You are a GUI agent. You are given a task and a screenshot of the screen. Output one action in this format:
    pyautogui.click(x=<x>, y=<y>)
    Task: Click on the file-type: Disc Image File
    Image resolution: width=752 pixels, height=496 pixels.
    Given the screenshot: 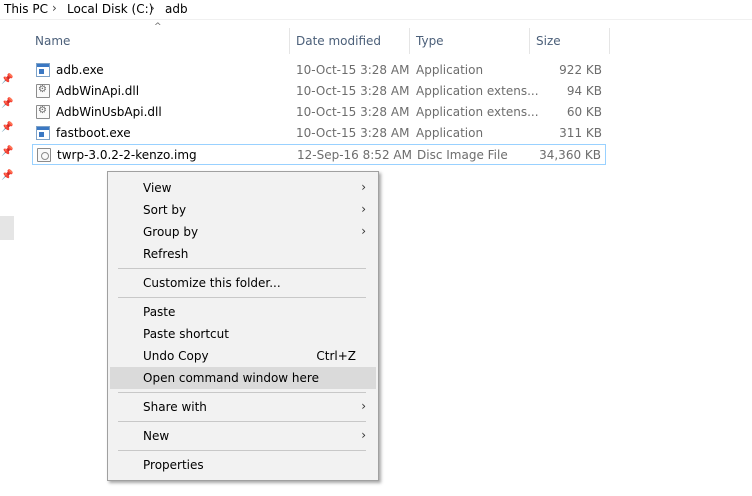 What is the action you would take?
    pyautogui.click(x=462, y=155)
    